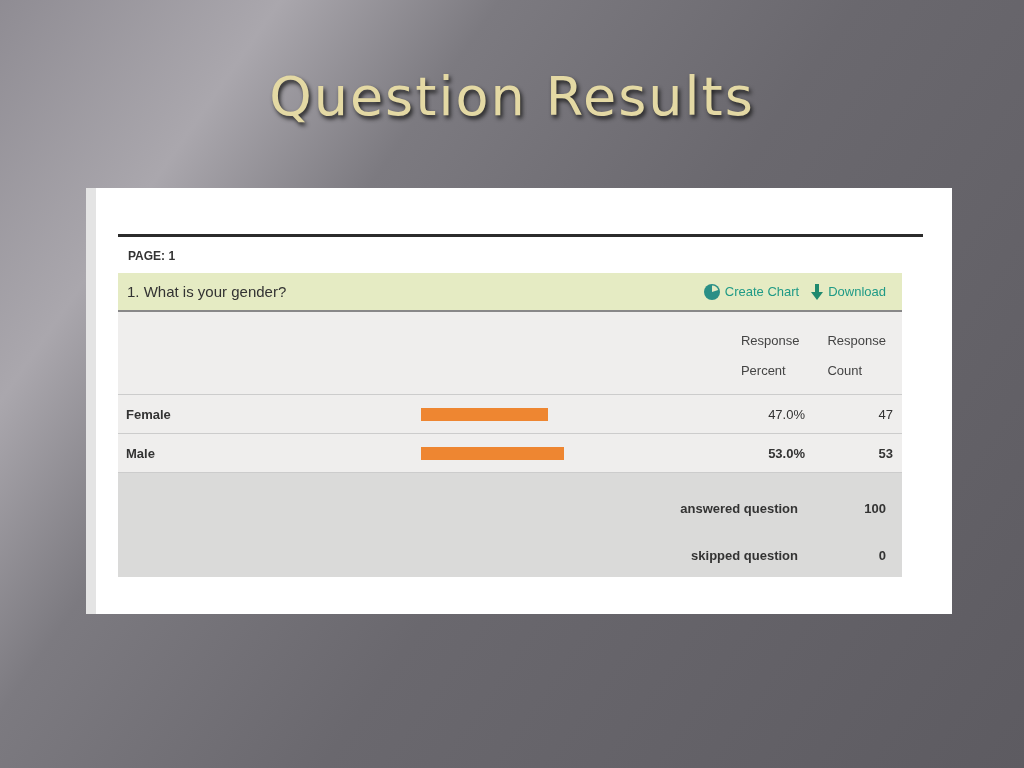  I want to click on slide-title: Question Results, so click(512, 97).